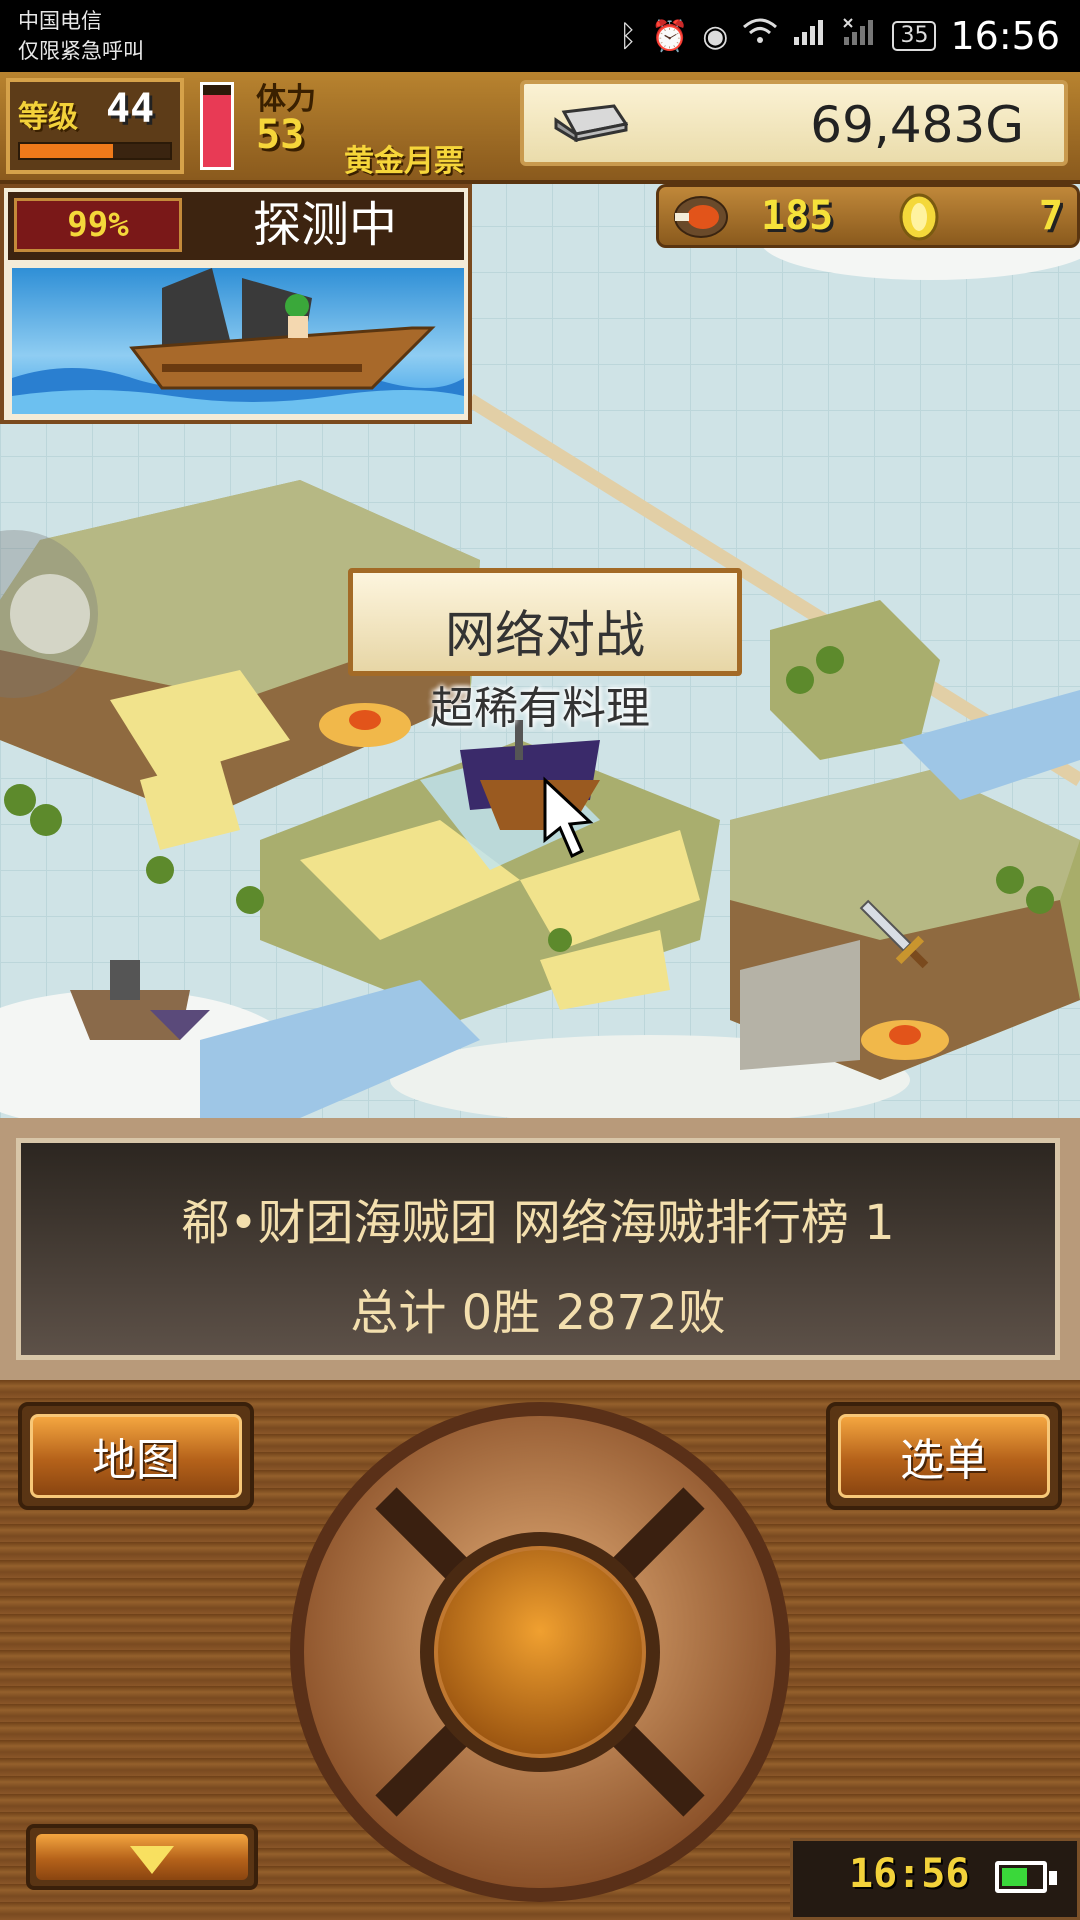  Describe the element at coordinates (794, 123) in the screenshot. I see `gold-panel: 69,483G` at that location.